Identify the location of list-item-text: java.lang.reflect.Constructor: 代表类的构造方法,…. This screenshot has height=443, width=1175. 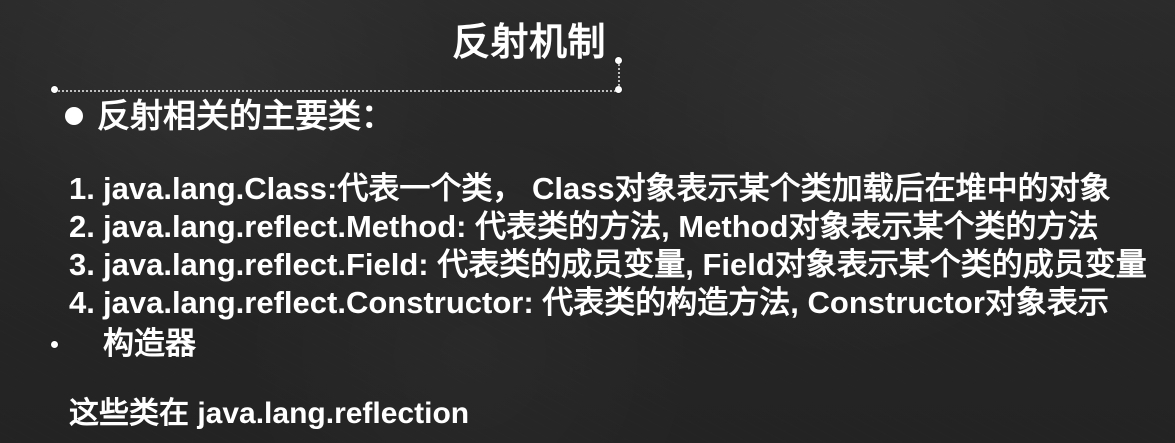
(606, 303).